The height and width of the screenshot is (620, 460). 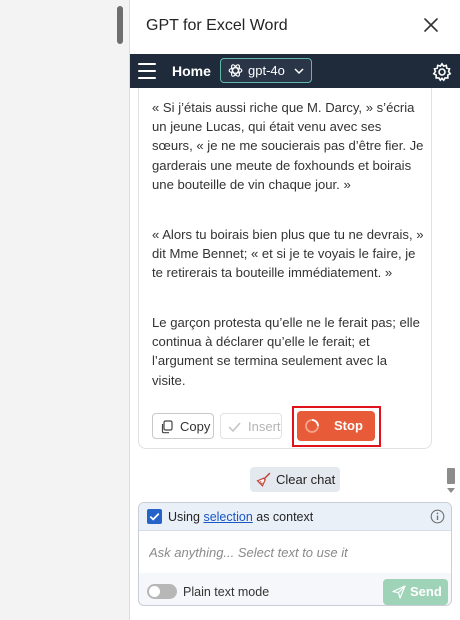 What do you see at coordinates (147, 71) in the screenshot?
I see `menu-icon` at bounding box center [147, 71].